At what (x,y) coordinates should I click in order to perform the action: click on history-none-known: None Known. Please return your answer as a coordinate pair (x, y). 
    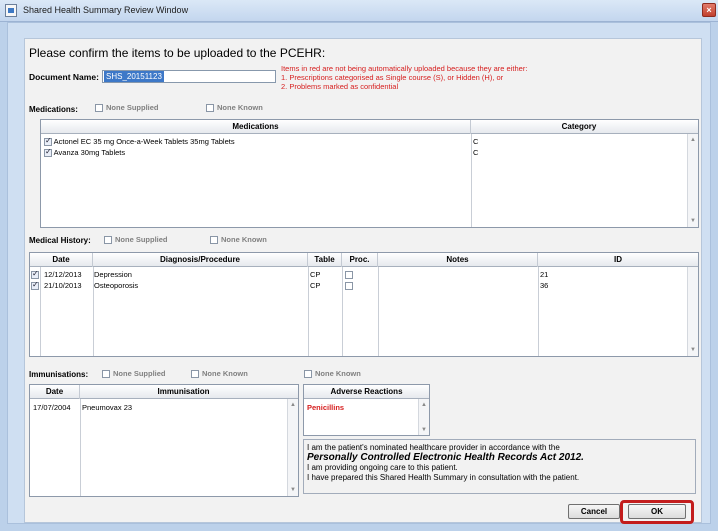
    Looking at the image, I should click on (238, 239).